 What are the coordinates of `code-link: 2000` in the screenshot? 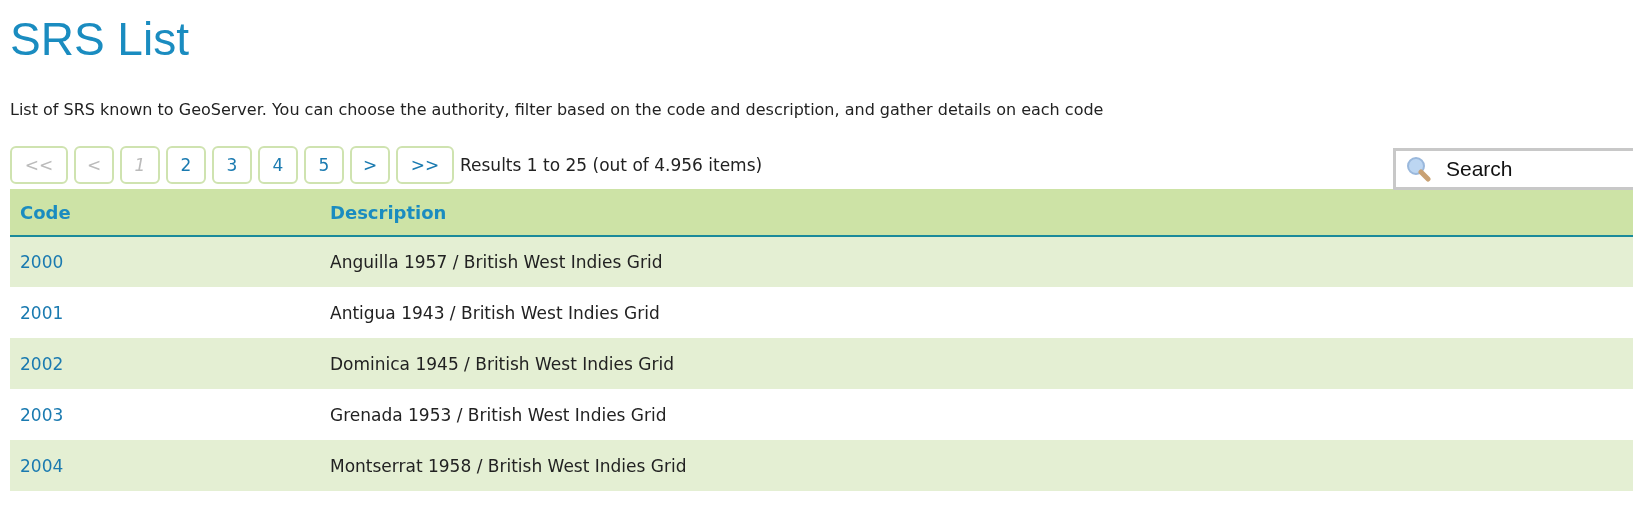 It's located at (165, 261).